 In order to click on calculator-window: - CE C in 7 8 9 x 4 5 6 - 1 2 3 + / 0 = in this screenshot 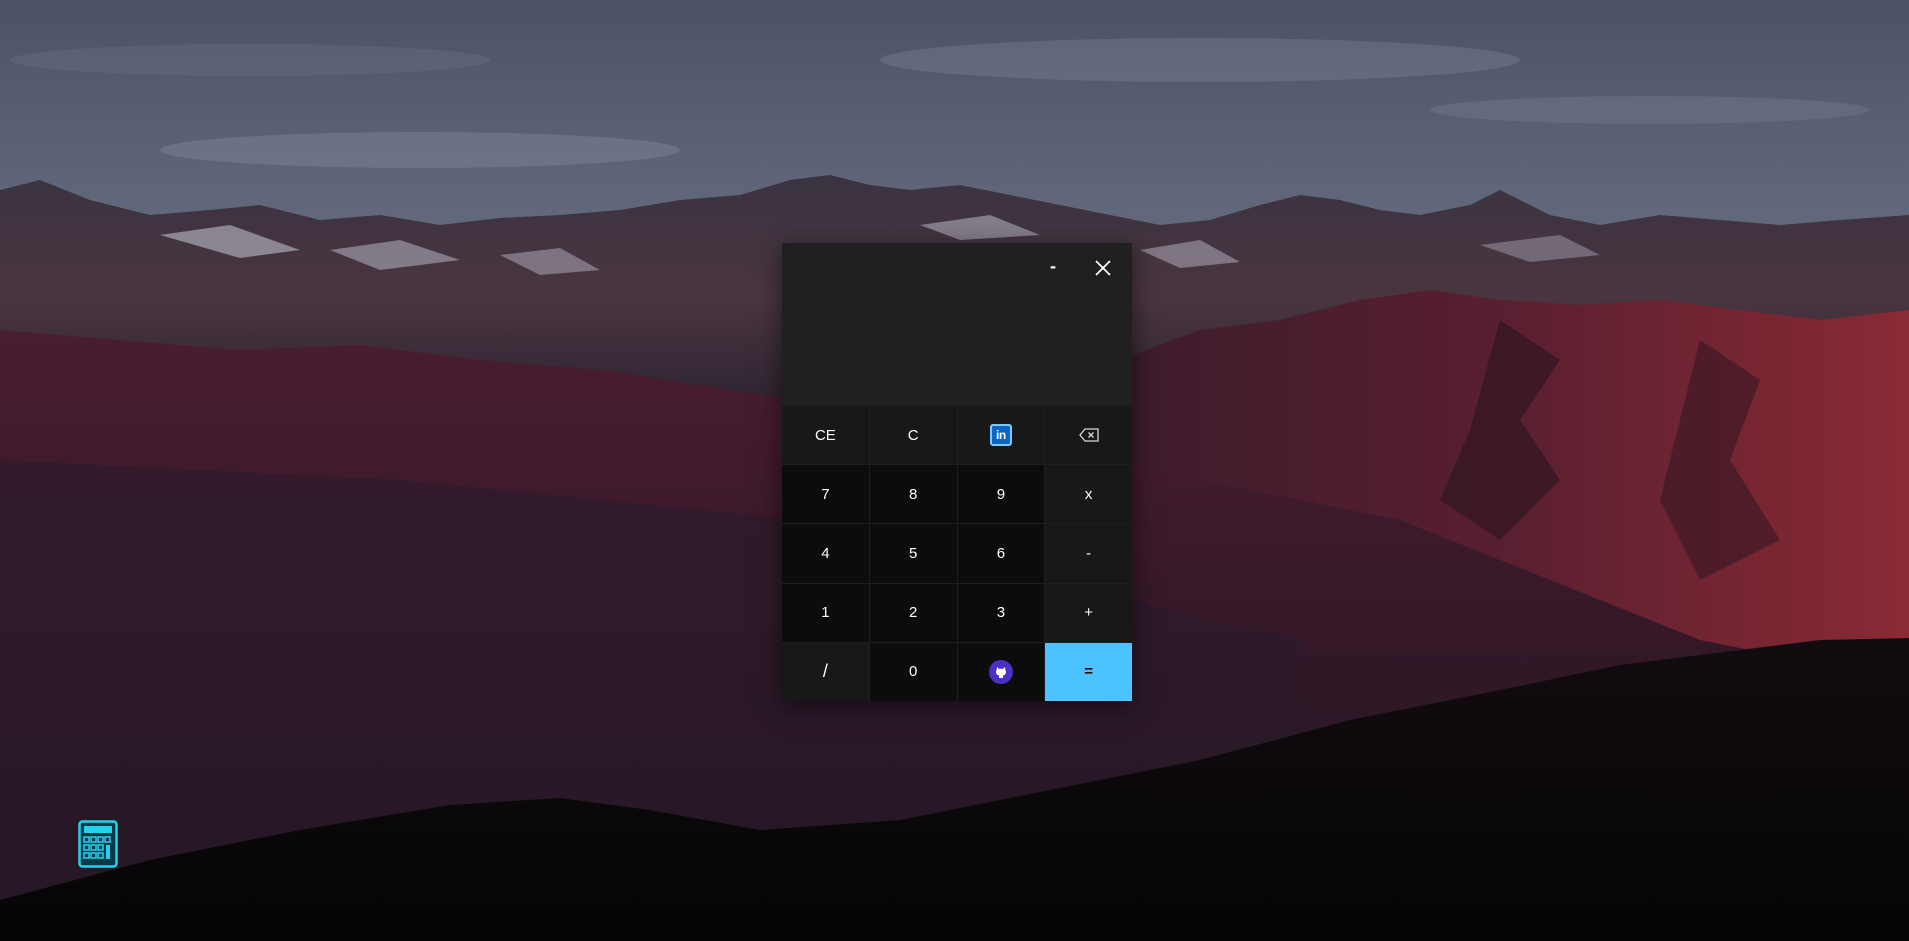, I will do `click(957, 472)`.